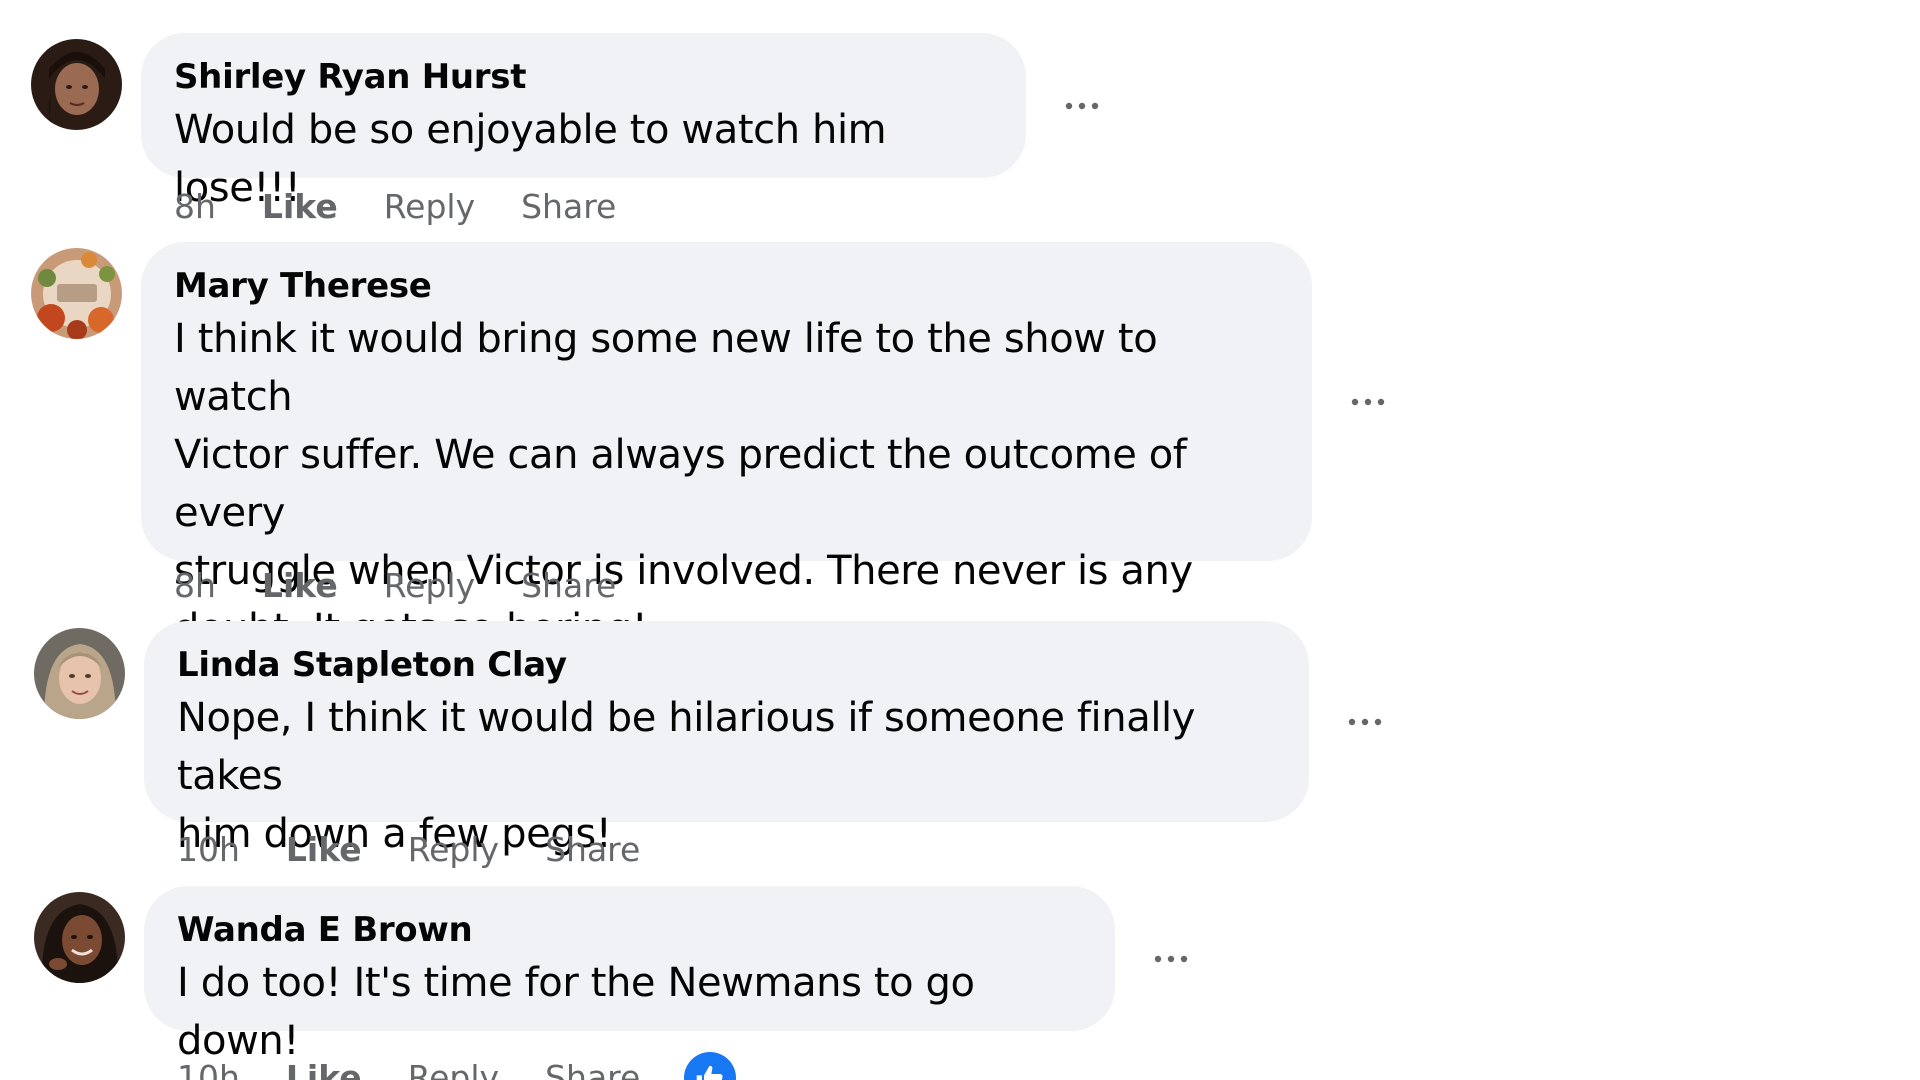 The width and height of the screenshot is (1920, 1080). I want to click on comment-author: Wanda E Brown, so click(629, 930).